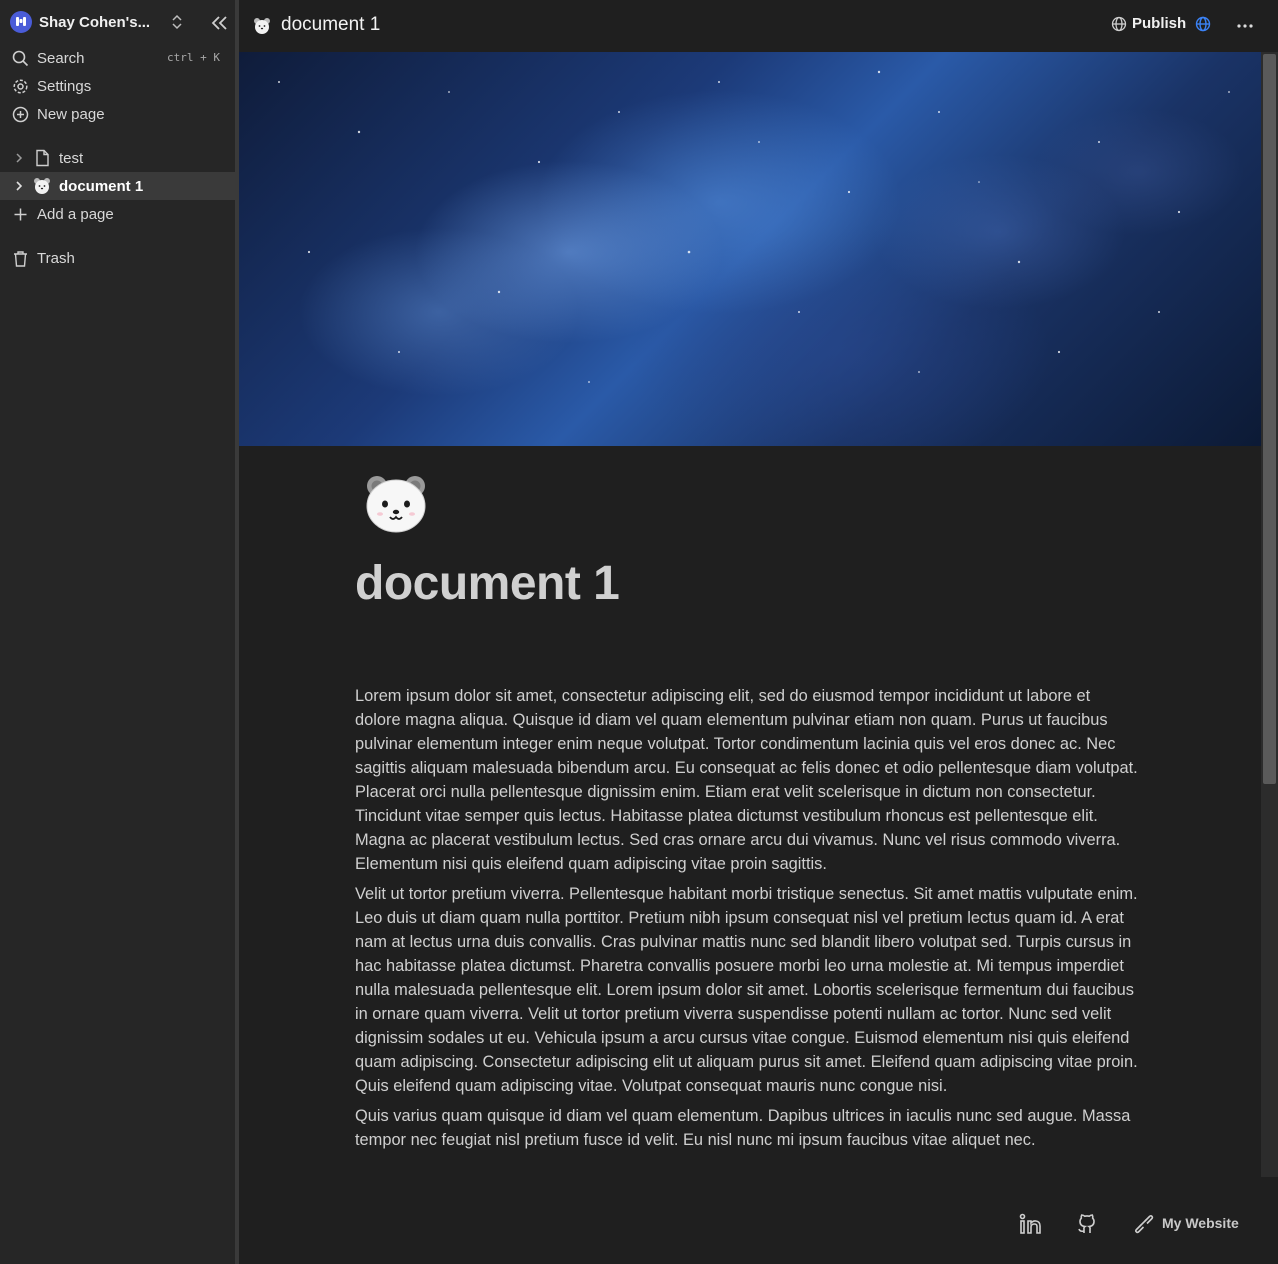 The height and width of the screenshot is (1264, 1278). What do you see at coordinates (1144, 1224) in the screenshot?
I see `link-icon` at bounding box center [1144, 1224].